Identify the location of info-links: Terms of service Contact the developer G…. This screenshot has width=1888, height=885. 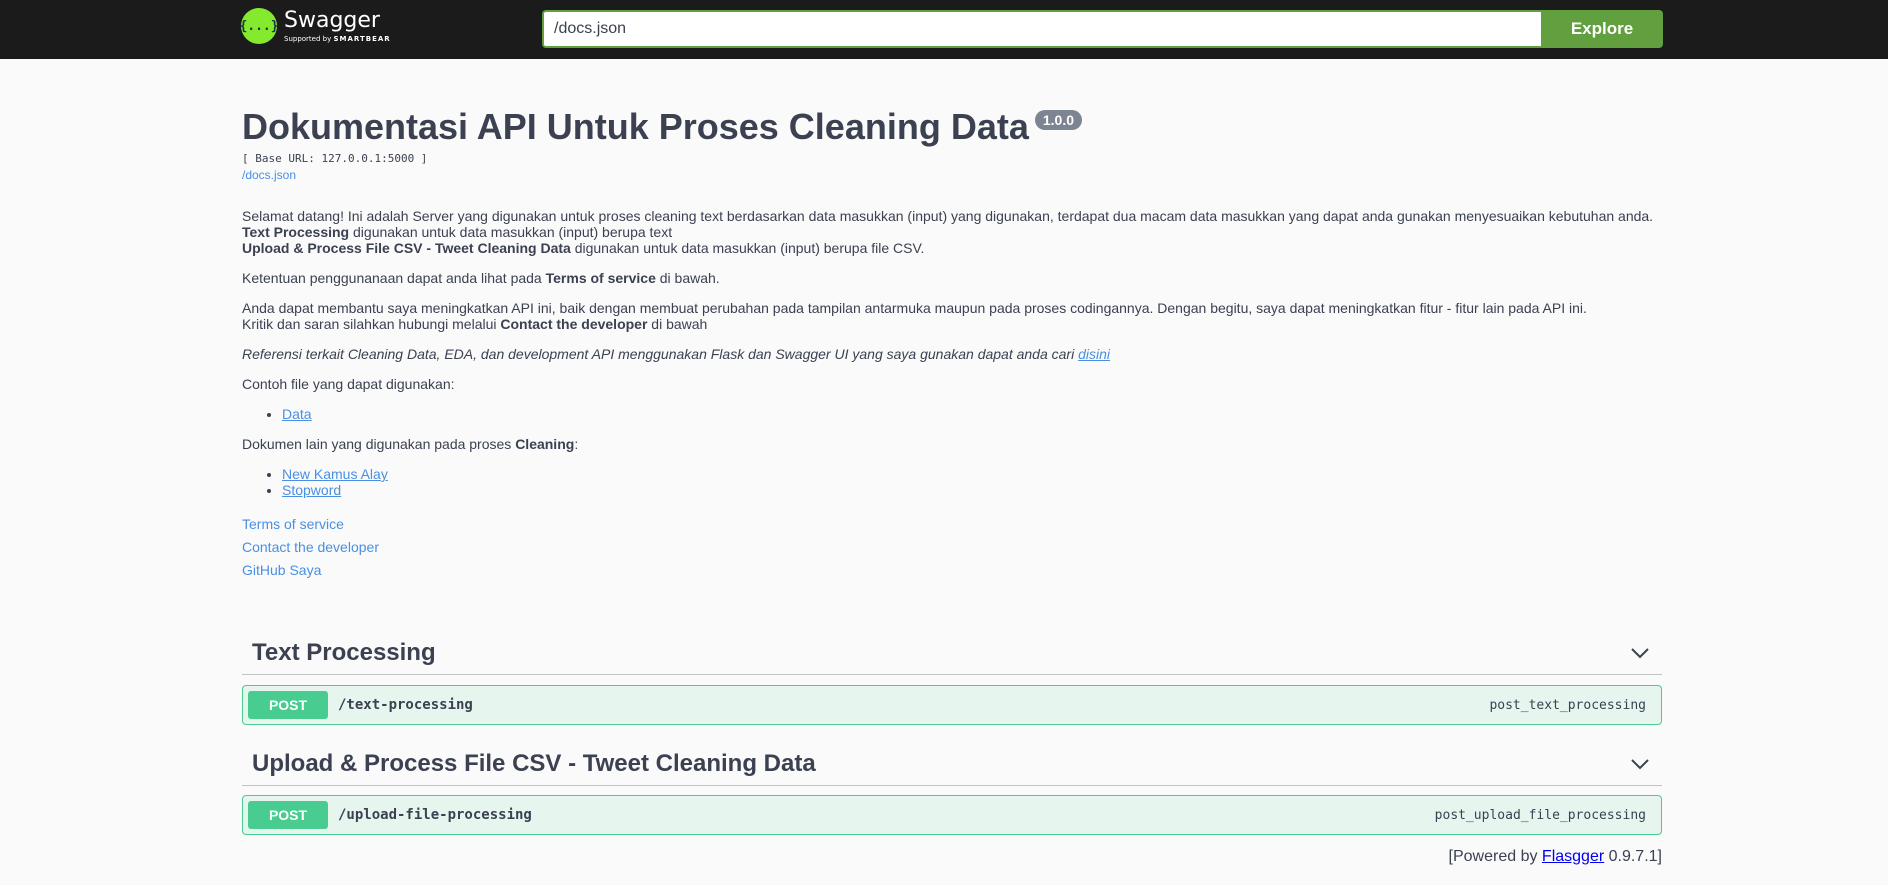
(952, 547).